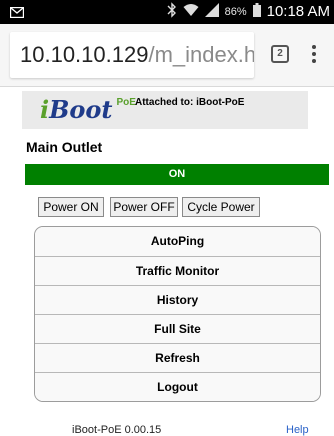 The image size is (334, 436). I want to click on logo-poe: PoE, so click(126, 102).